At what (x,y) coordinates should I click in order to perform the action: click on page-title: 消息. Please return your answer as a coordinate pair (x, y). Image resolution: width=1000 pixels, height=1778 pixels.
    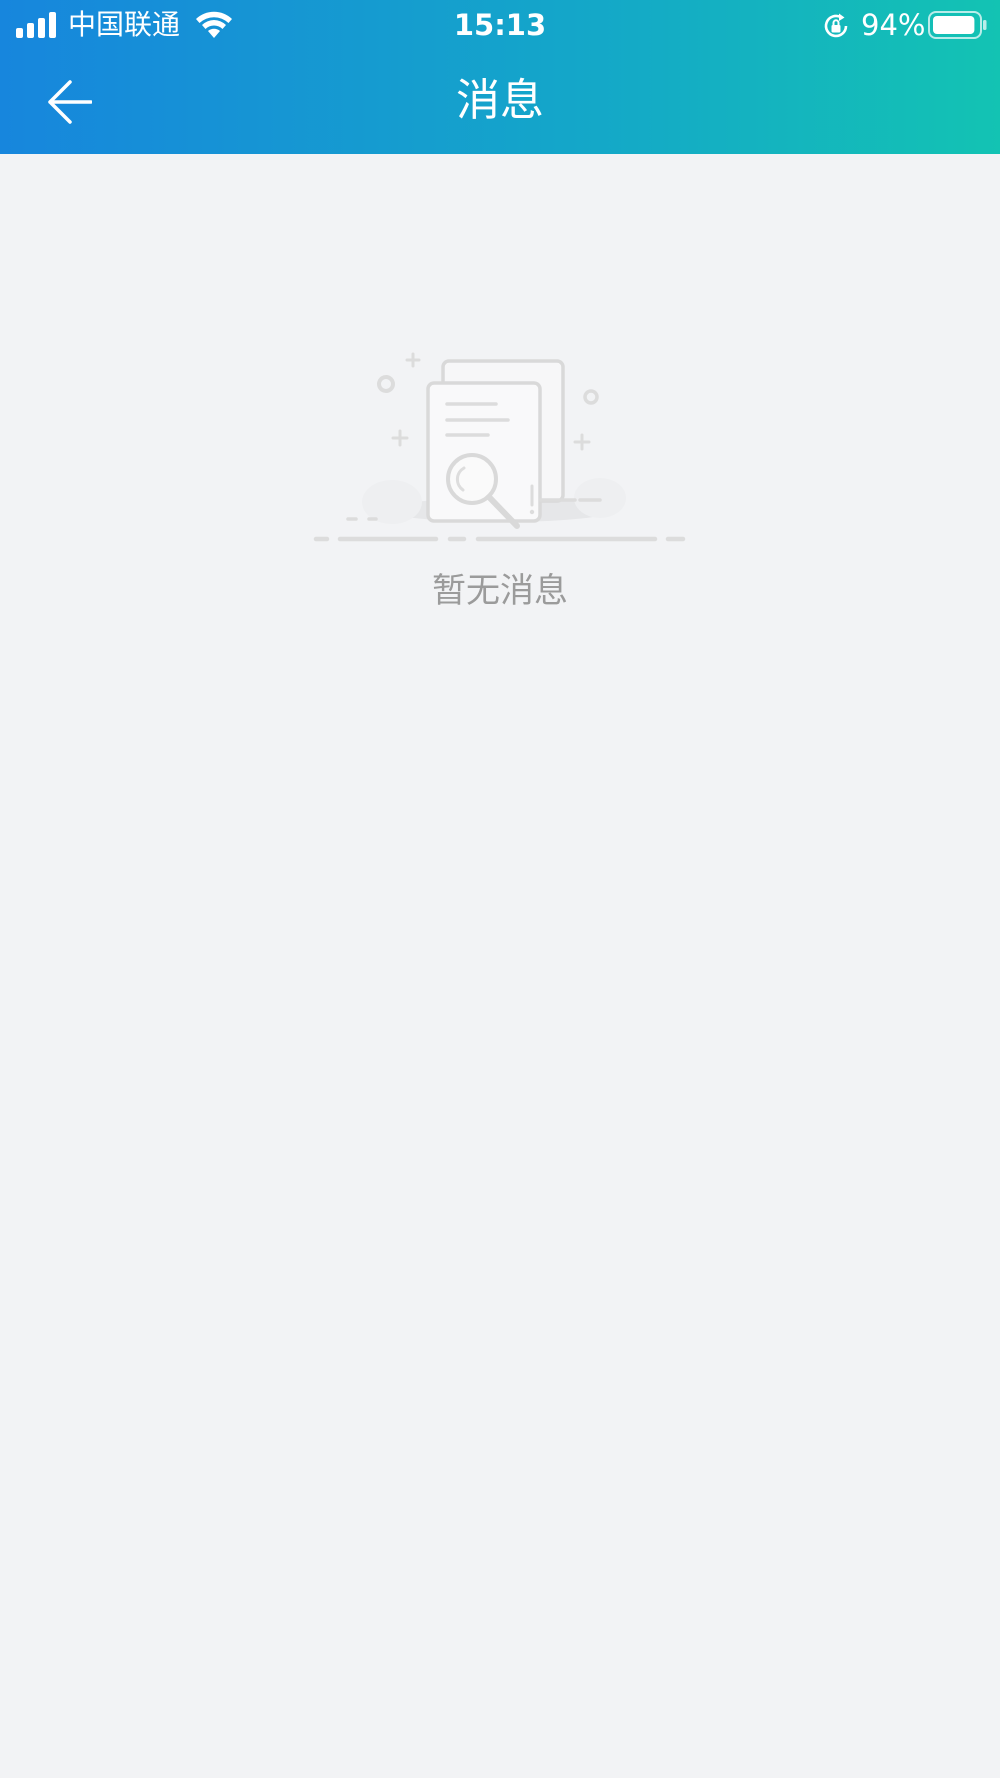
    Looking at the image, I should click on (500, 100).